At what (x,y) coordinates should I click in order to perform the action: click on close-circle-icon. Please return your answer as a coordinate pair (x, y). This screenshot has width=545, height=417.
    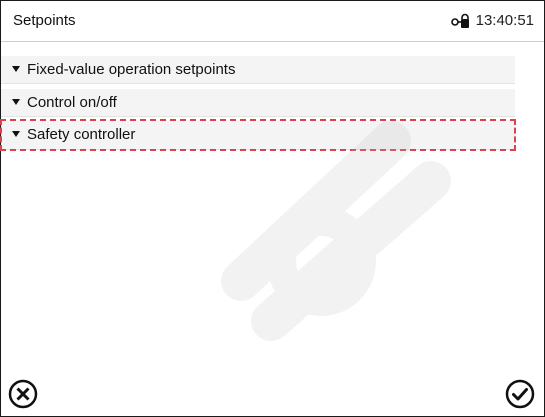
    Looking at the image, I should click on (23, 394).